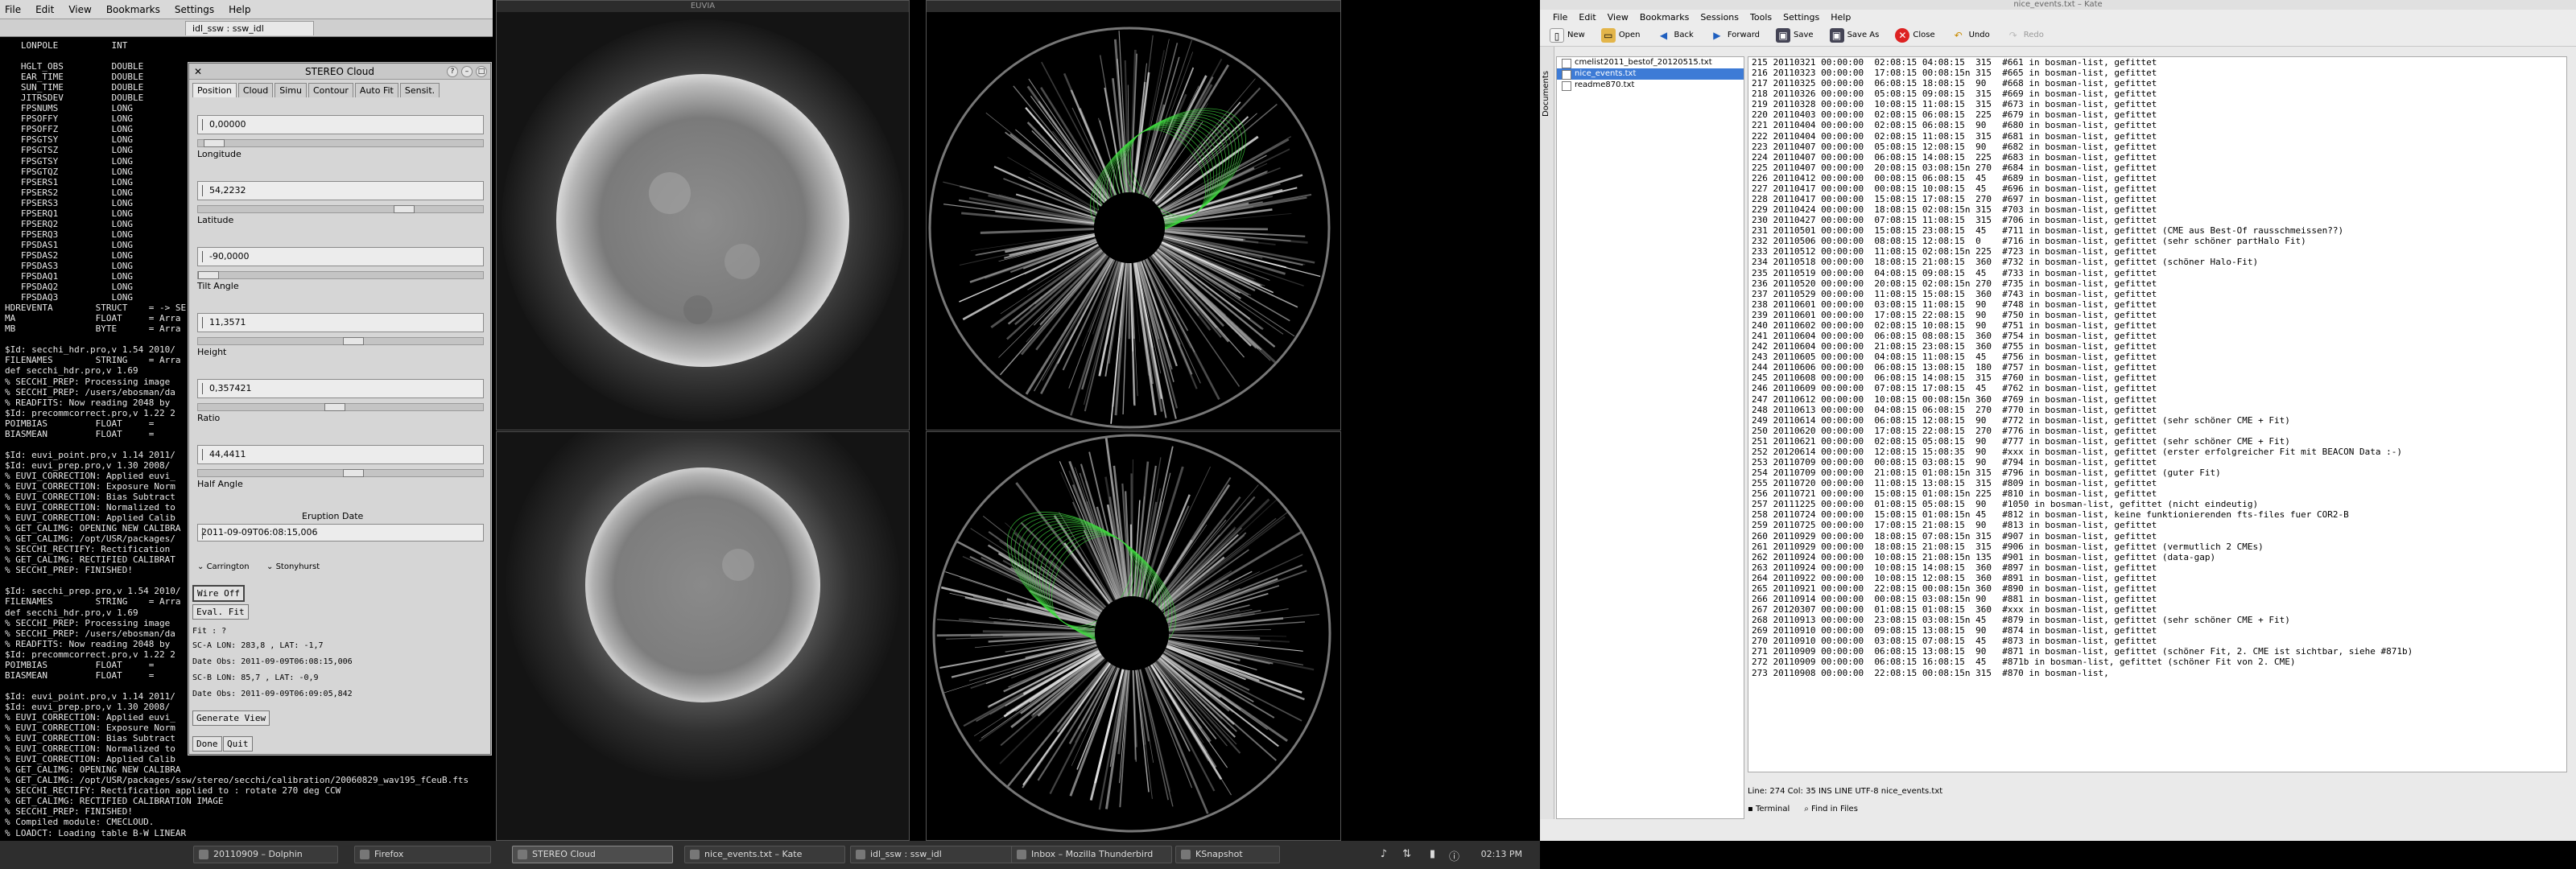 The width and height of the screenshot is (2576, 869). What do you see at coordinates (340, 533) in the screenshot?
I see `eruption-date-input: 2011-09-09T06:08:15,006` at bounding box center [340, 533].